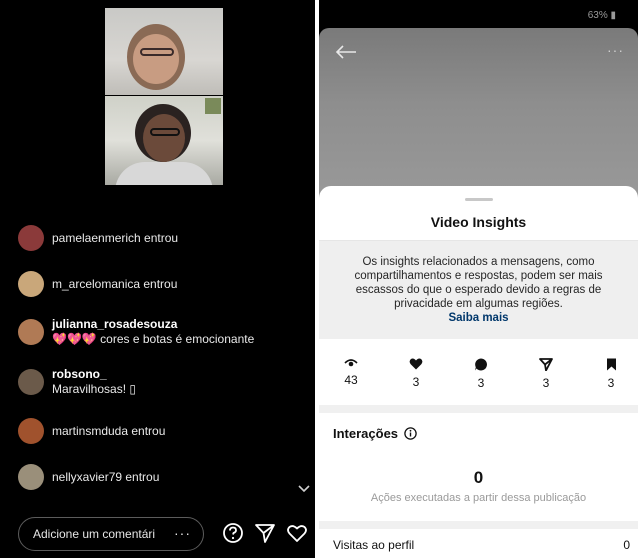  Describe the element at coordinates (153, 324) in the screenshot. I see `chat-username: julianna_rosadesouza` at that location.